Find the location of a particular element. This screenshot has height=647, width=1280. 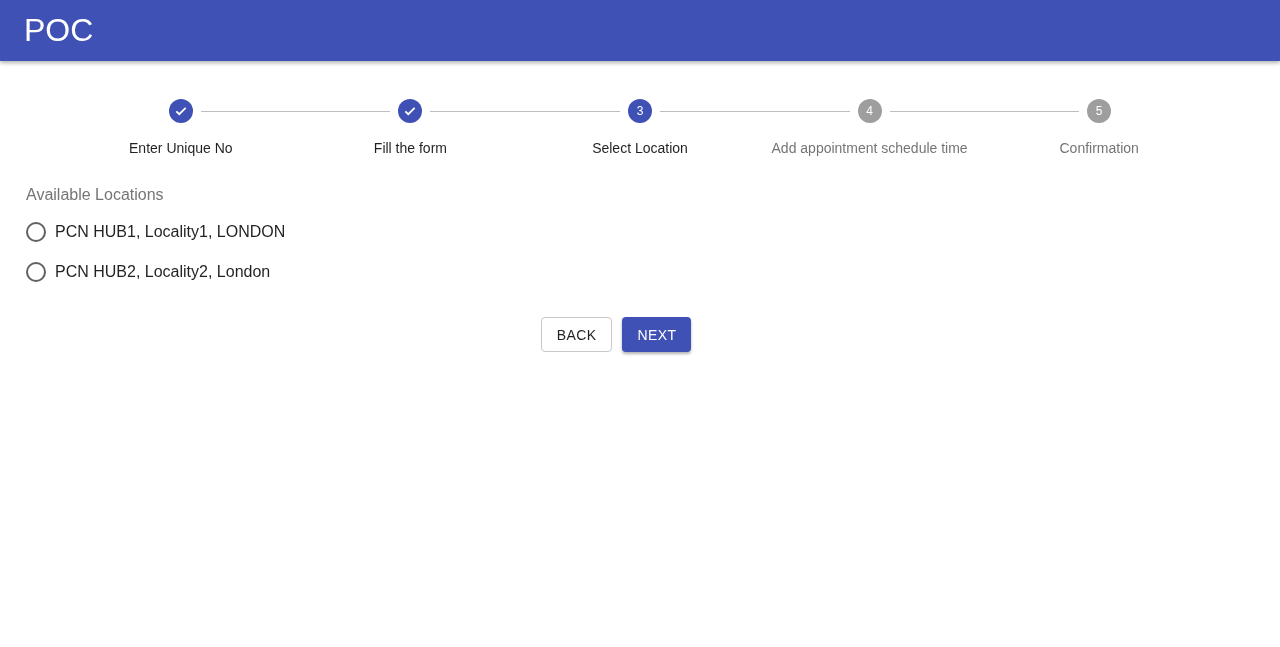

step-indicator: 5 is located at coordinates (1099, 111).